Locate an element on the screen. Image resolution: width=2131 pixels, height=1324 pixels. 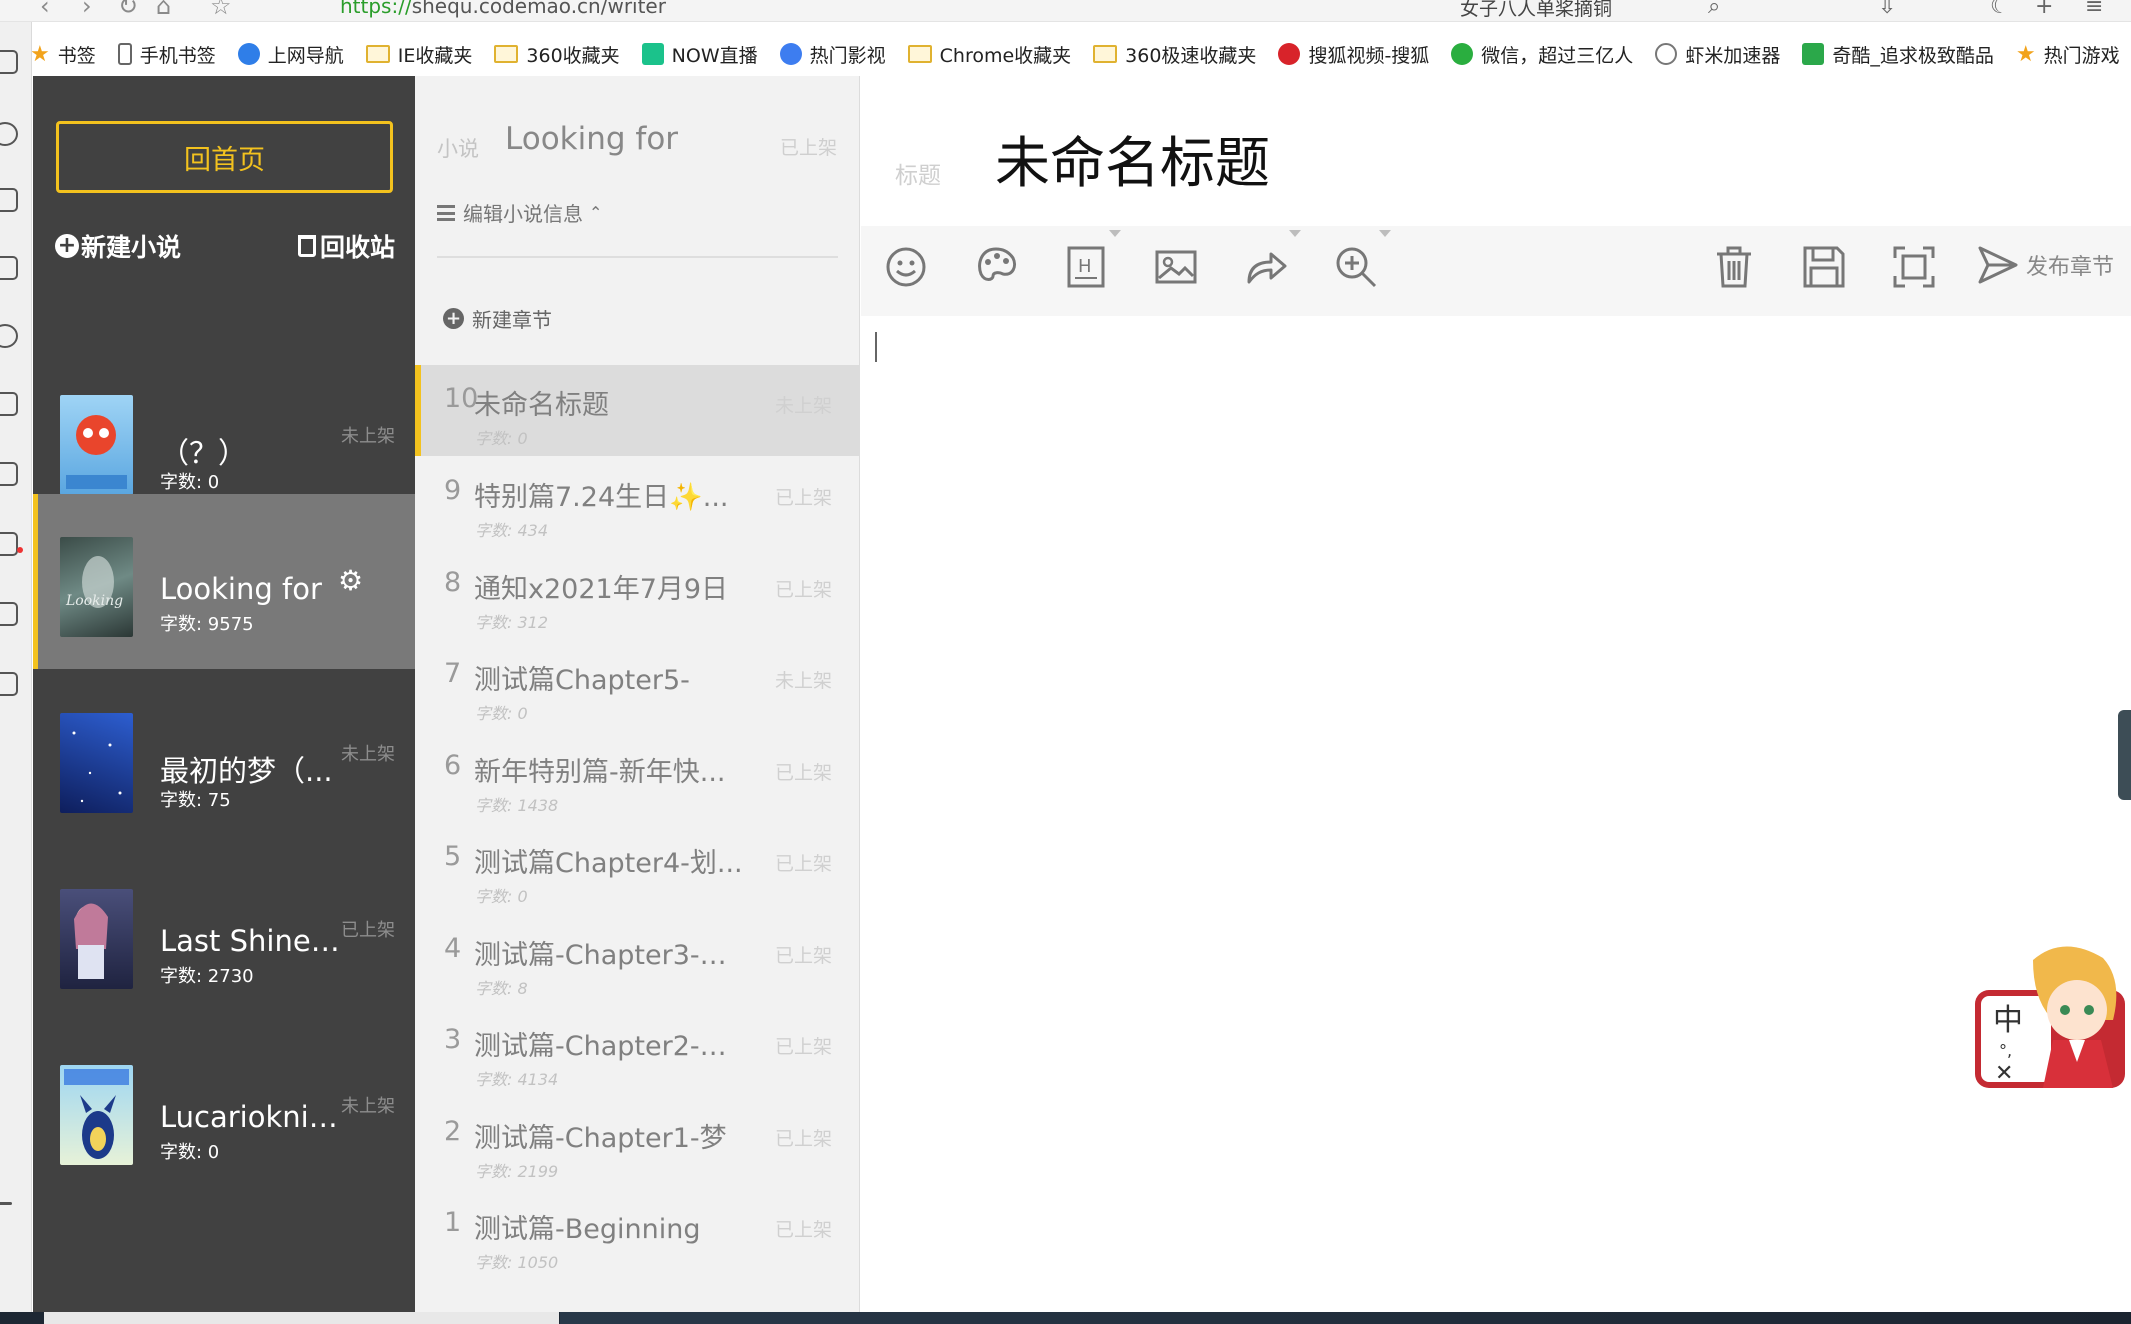
translate-icon is located at coordinates (9, 474).